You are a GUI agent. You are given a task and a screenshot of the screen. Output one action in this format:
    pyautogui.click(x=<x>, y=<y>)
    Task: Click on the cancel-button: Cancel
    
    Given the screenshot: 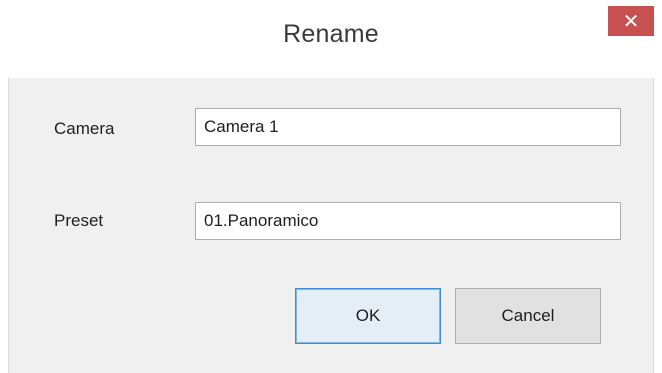 What is the action you would take?
    pyautogui.click(x=528, y=316)
    